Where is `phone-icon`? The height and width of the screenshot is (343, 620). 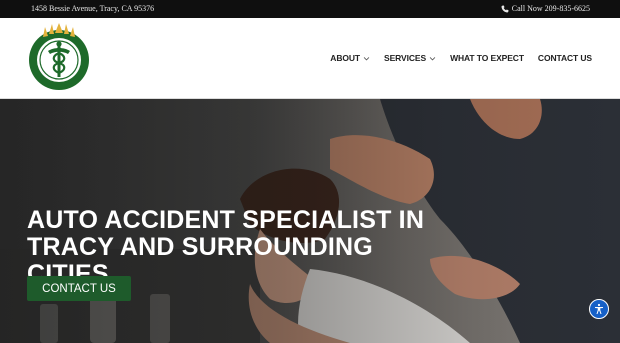 phone-icon is located at coordinates (505, 8).